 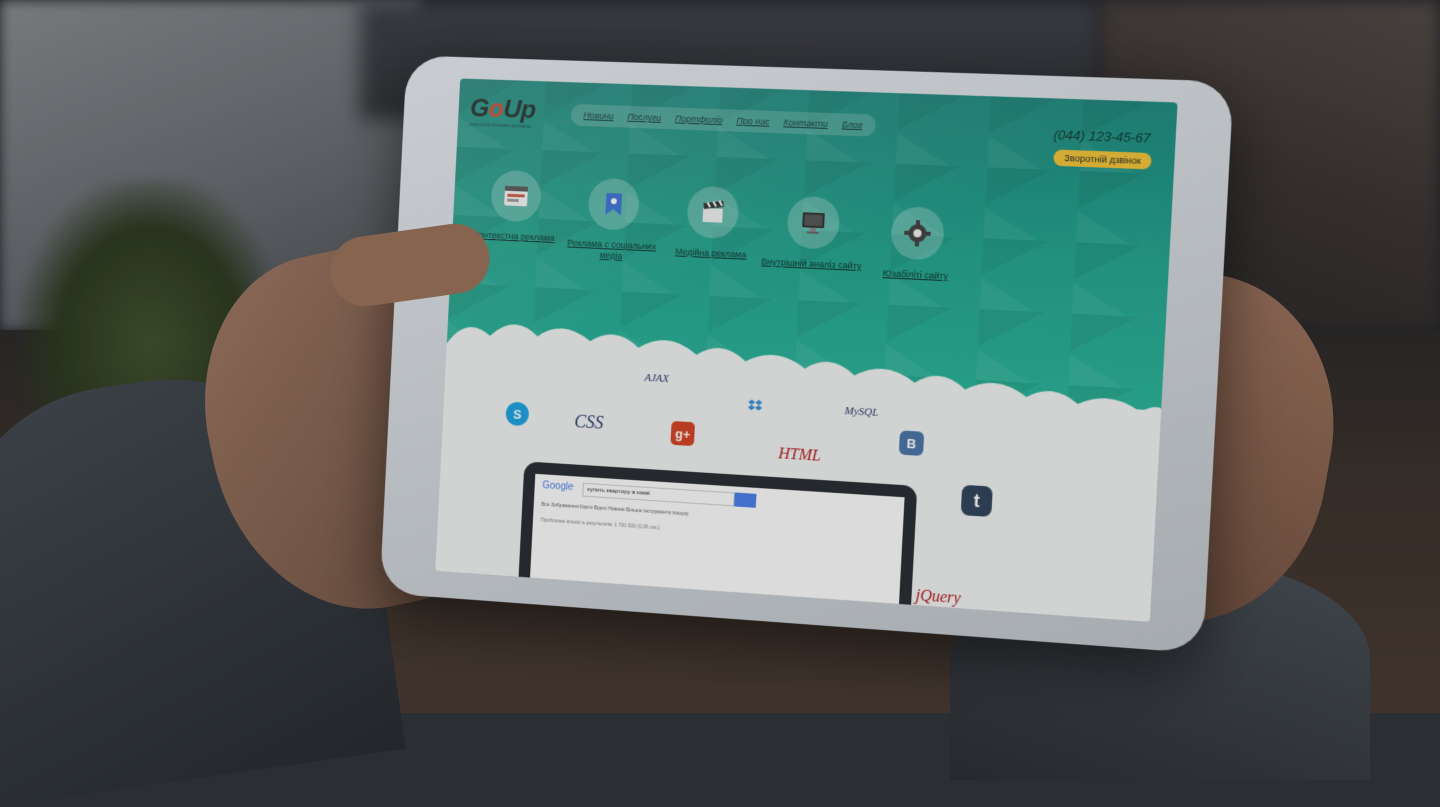 I want to click on google-logo: Google, so click(x=558, y=486).